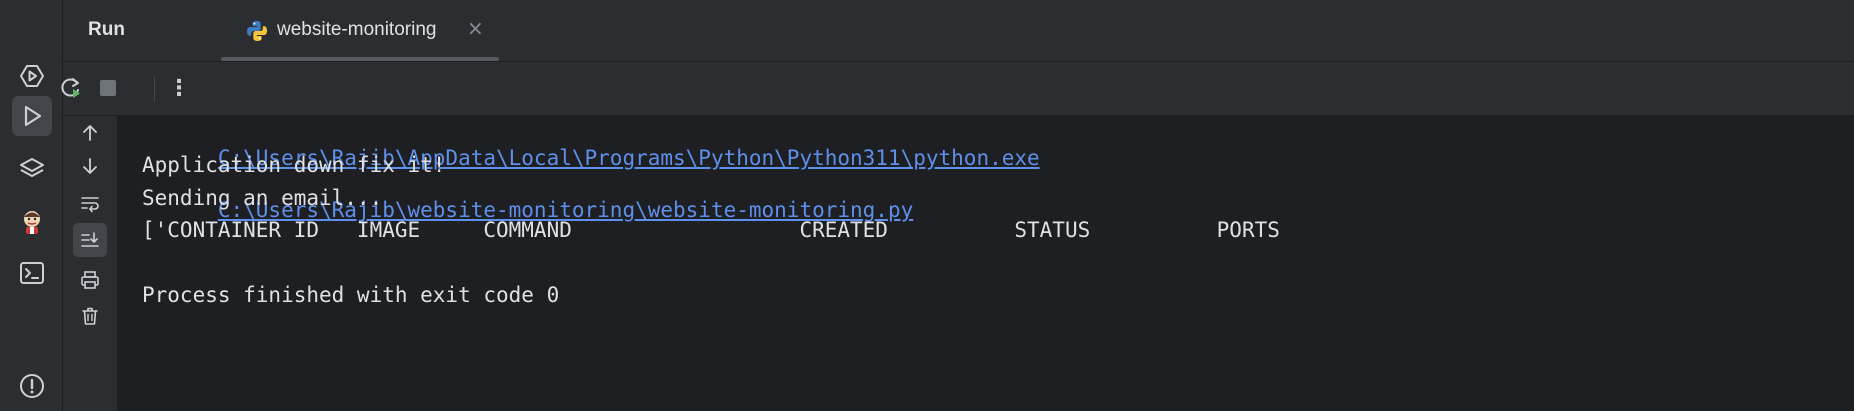 Image resolution: width=1854 pixels, height=411 pixels. I want to click on stop-icon, so click(108, 88).